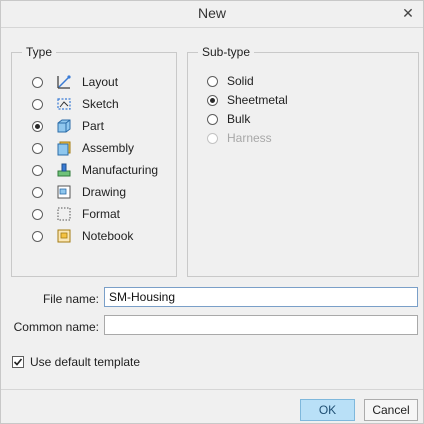  I want to click on footer-divider, so click(212, 389).